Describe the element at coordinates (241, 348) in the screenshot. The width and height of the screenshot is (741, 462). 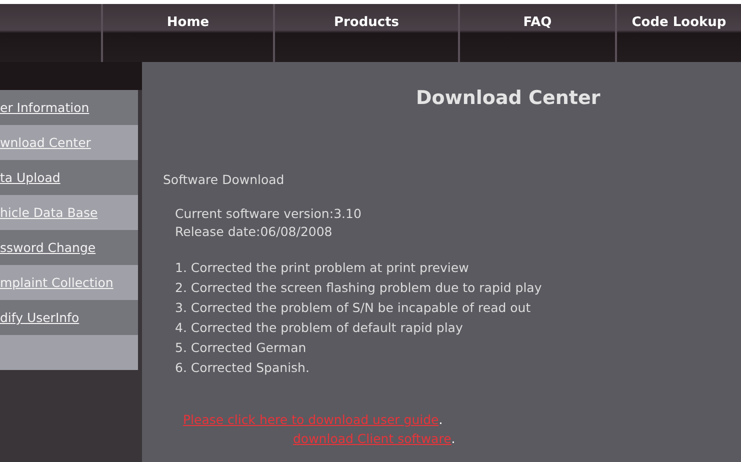
I see `change-item: 5. Corrected German` at that location.